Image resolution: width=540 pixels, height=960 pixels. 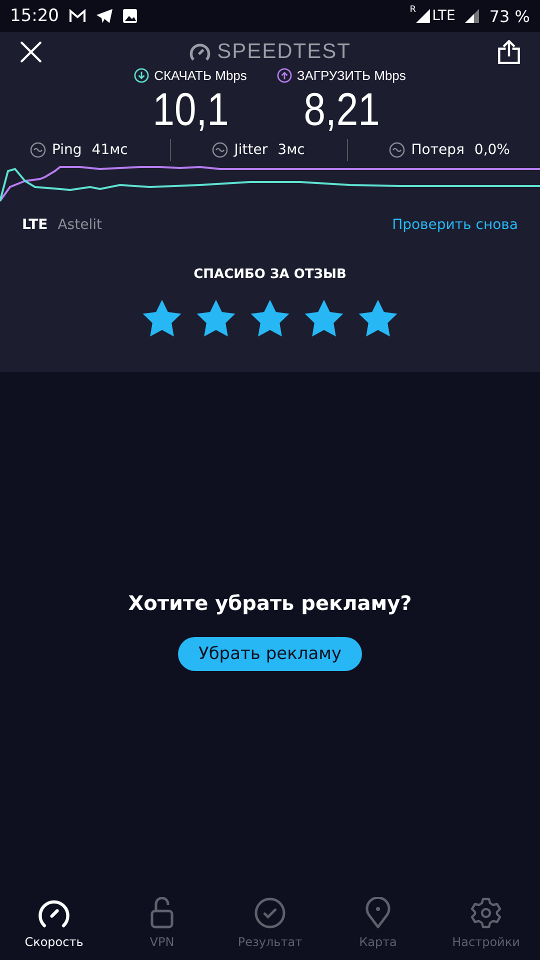 What do you see at coordinates (437, 150) in the screenshot?
I see `metric-label: Потеря` at bounding box center [437, 150].